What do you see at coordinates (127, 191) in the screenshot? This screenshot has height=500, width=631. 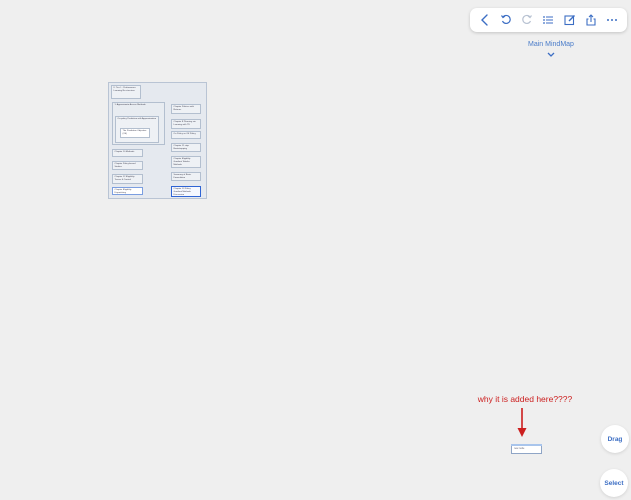 I see `node-left-6: Chapter Eligibility Dispatching` at bounding box center [127, 191].